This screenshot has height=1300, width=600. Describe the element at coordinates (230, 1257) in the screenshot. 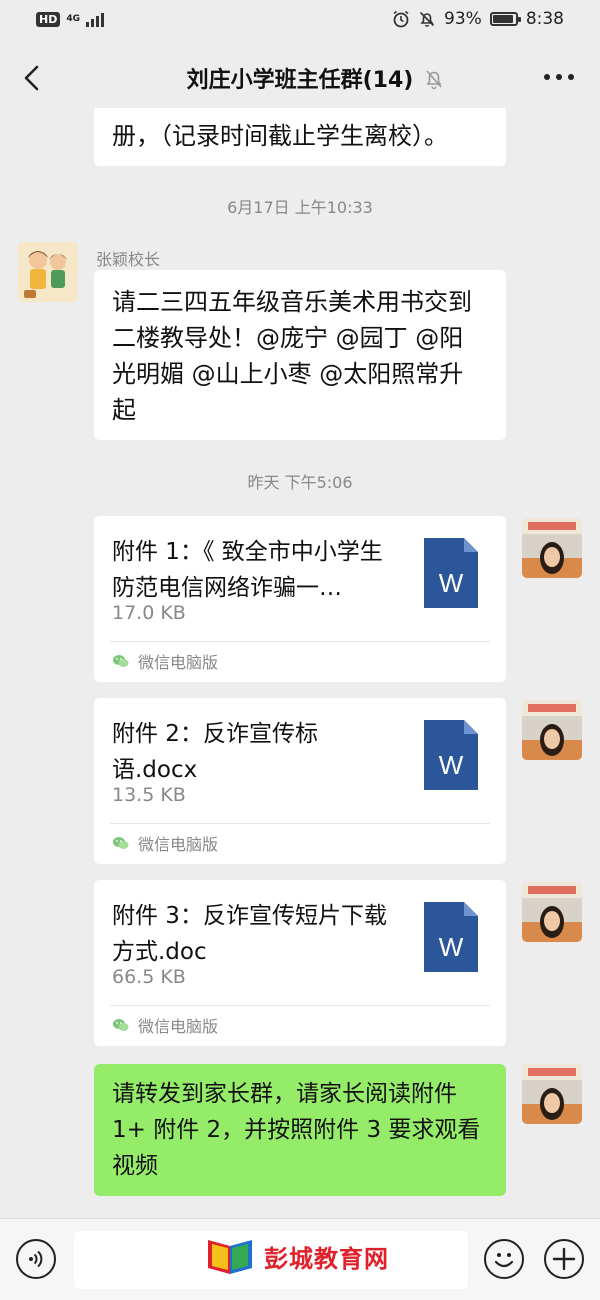

I see `book-logo-icon` at that location.